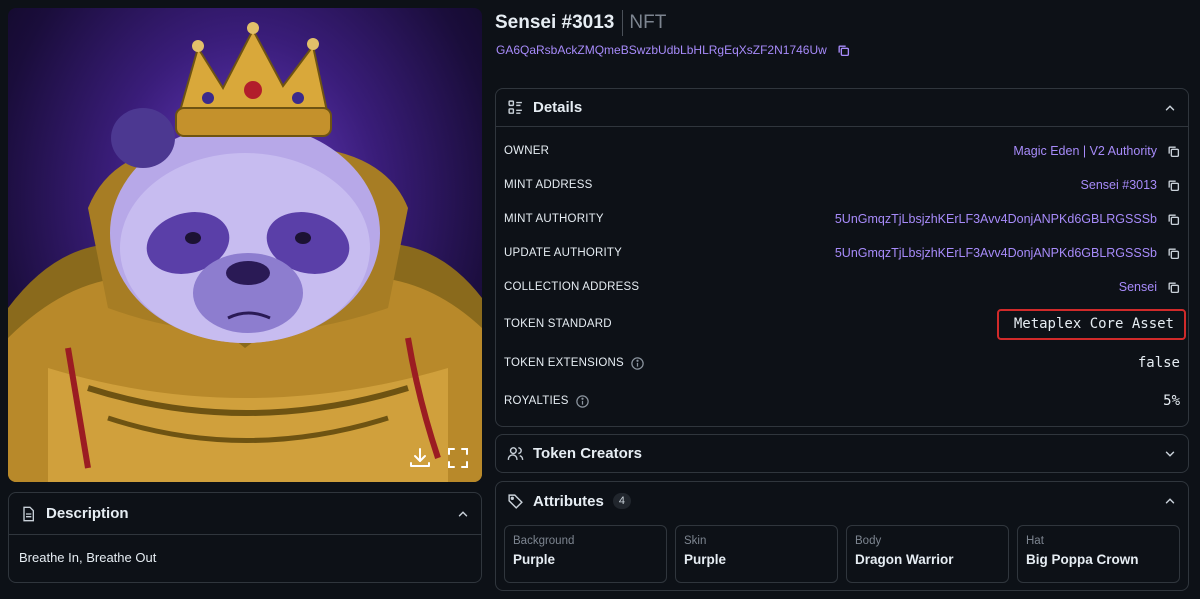  I want to click on attribute-value: Dragon Warrior, so click(904, 559).